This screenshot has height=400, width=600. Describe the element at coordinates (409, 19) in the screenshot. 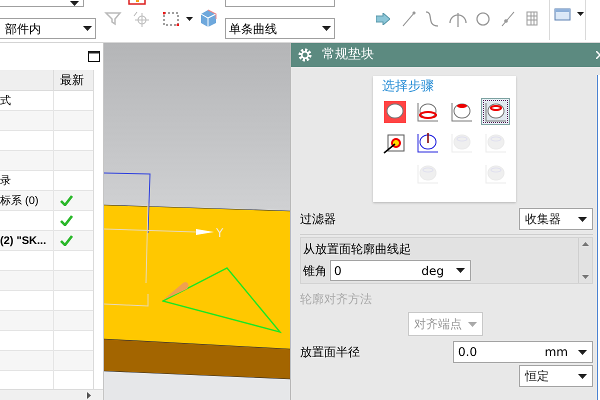

I see `line-icon` at that location.